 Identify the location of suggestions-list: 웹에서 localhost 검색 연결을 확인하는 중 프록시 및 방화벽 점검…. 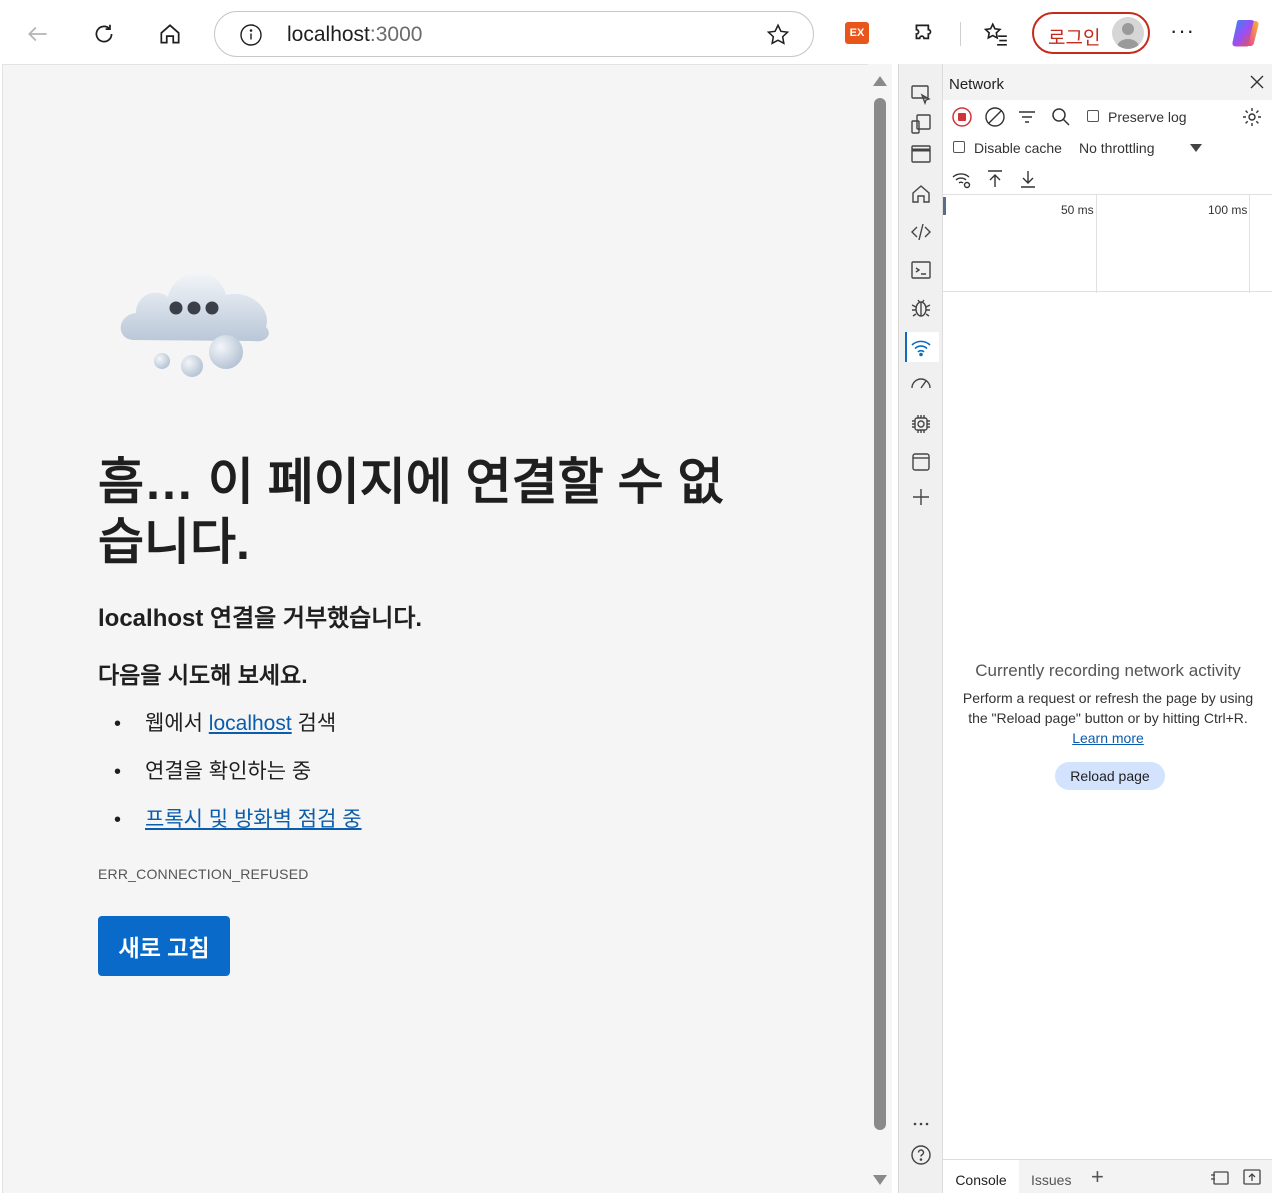
(238, 778).